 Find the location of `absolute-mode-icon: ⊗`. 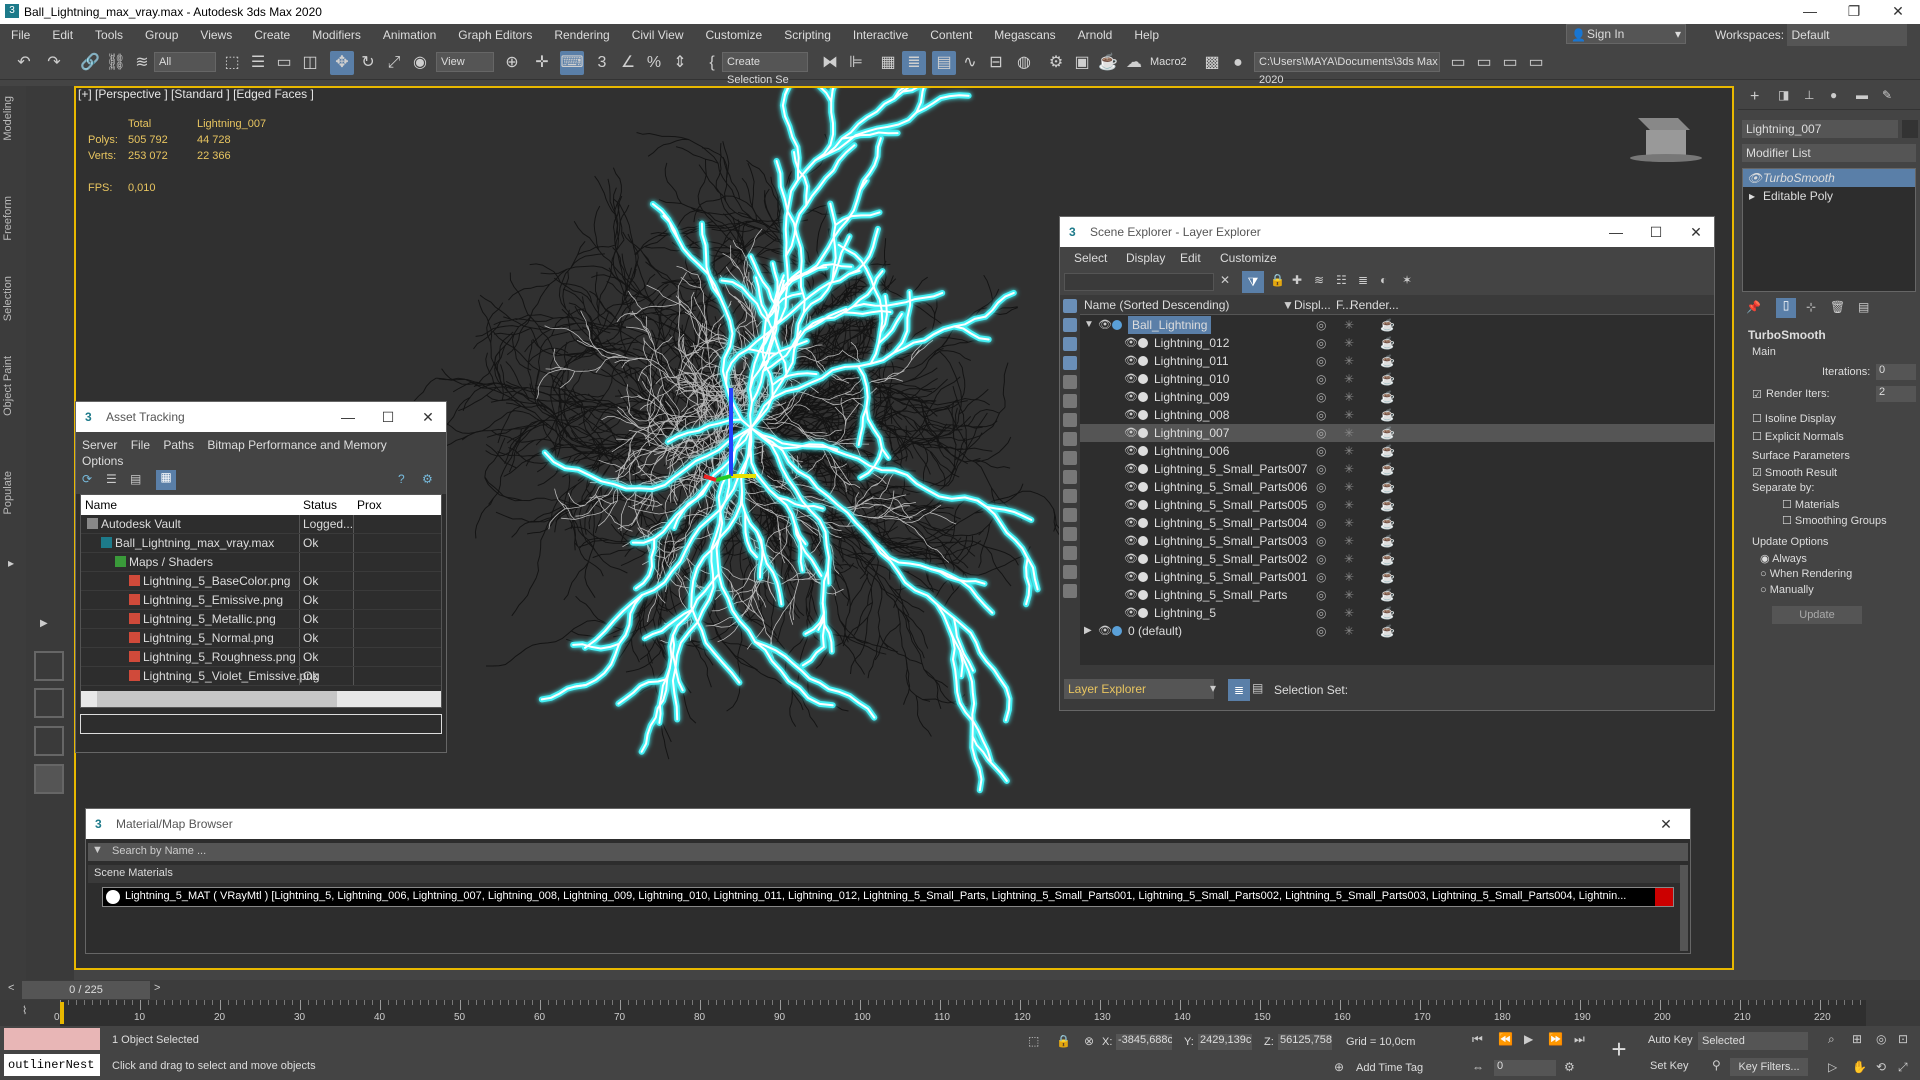

absolute-mode-icon: ⊗ is located at coordinates (1089, 1041).